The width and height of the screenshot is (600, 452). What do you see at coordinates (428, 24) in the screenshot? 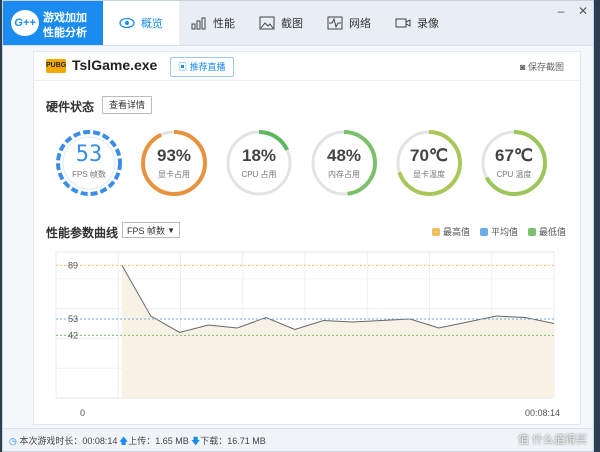
I see `tab-label: 录像` at bounding box center [428, 24].